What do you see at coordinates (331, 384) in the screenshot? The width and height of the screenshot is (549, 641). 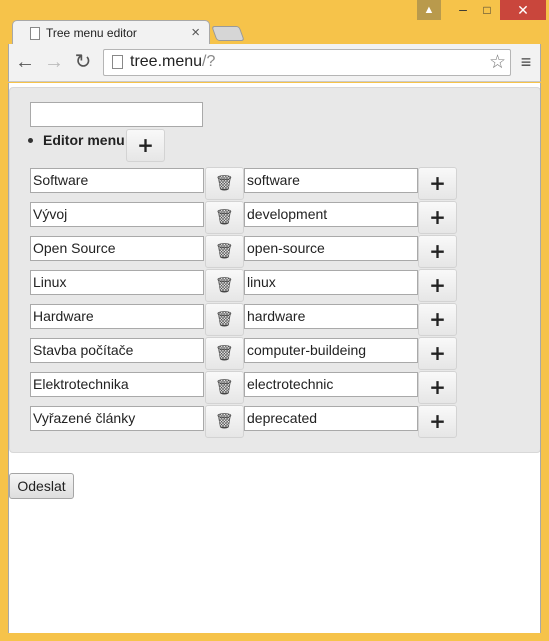 I see `item-slug-input: electrotechnic` at bounding box center [331, 384].